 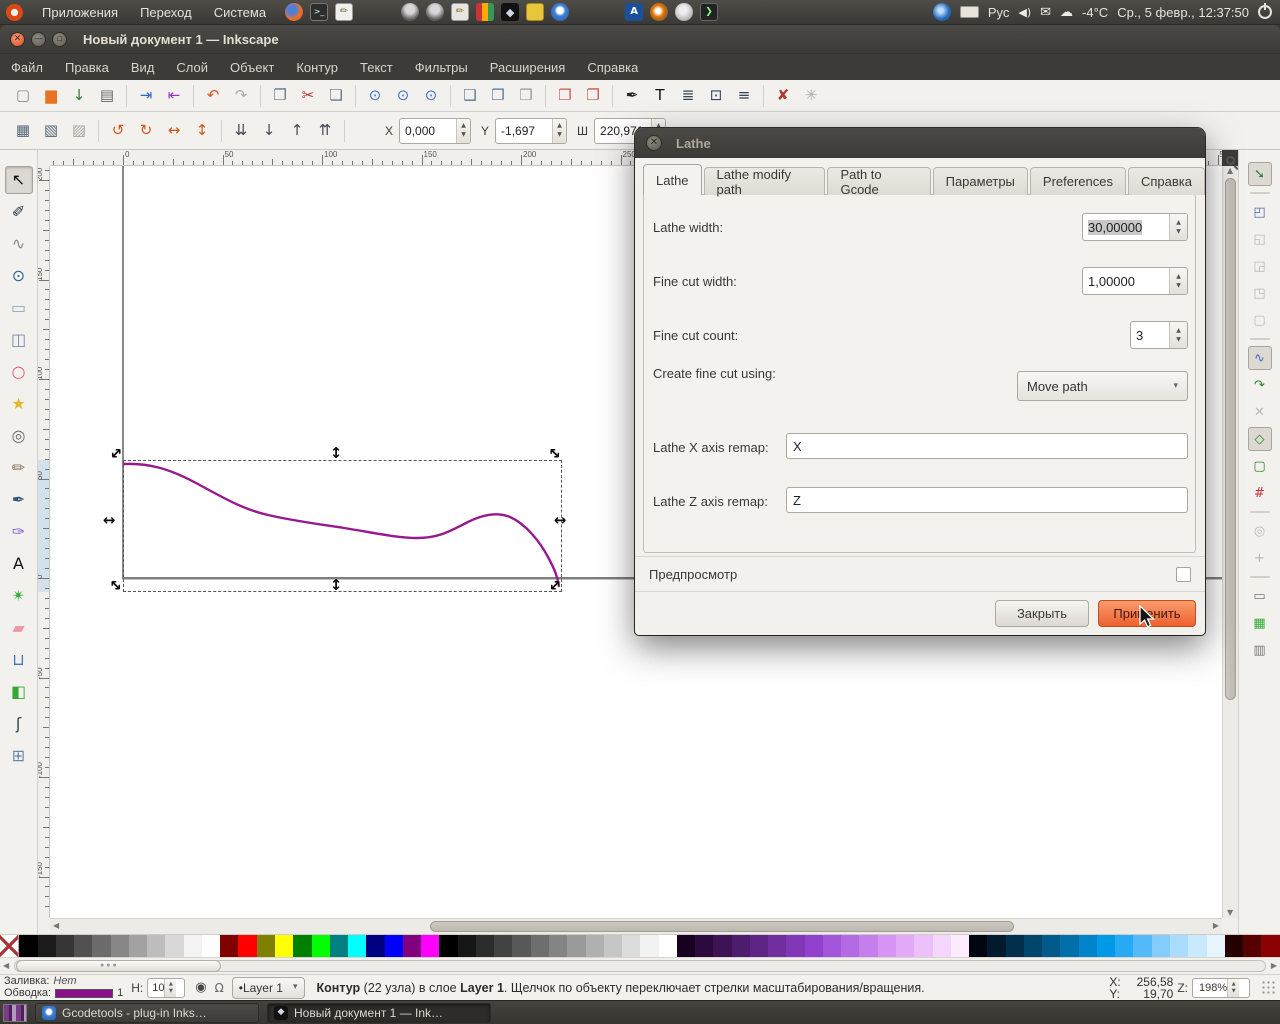 I want to click on zoom-corner-icon, so click(x=1230, y=160).